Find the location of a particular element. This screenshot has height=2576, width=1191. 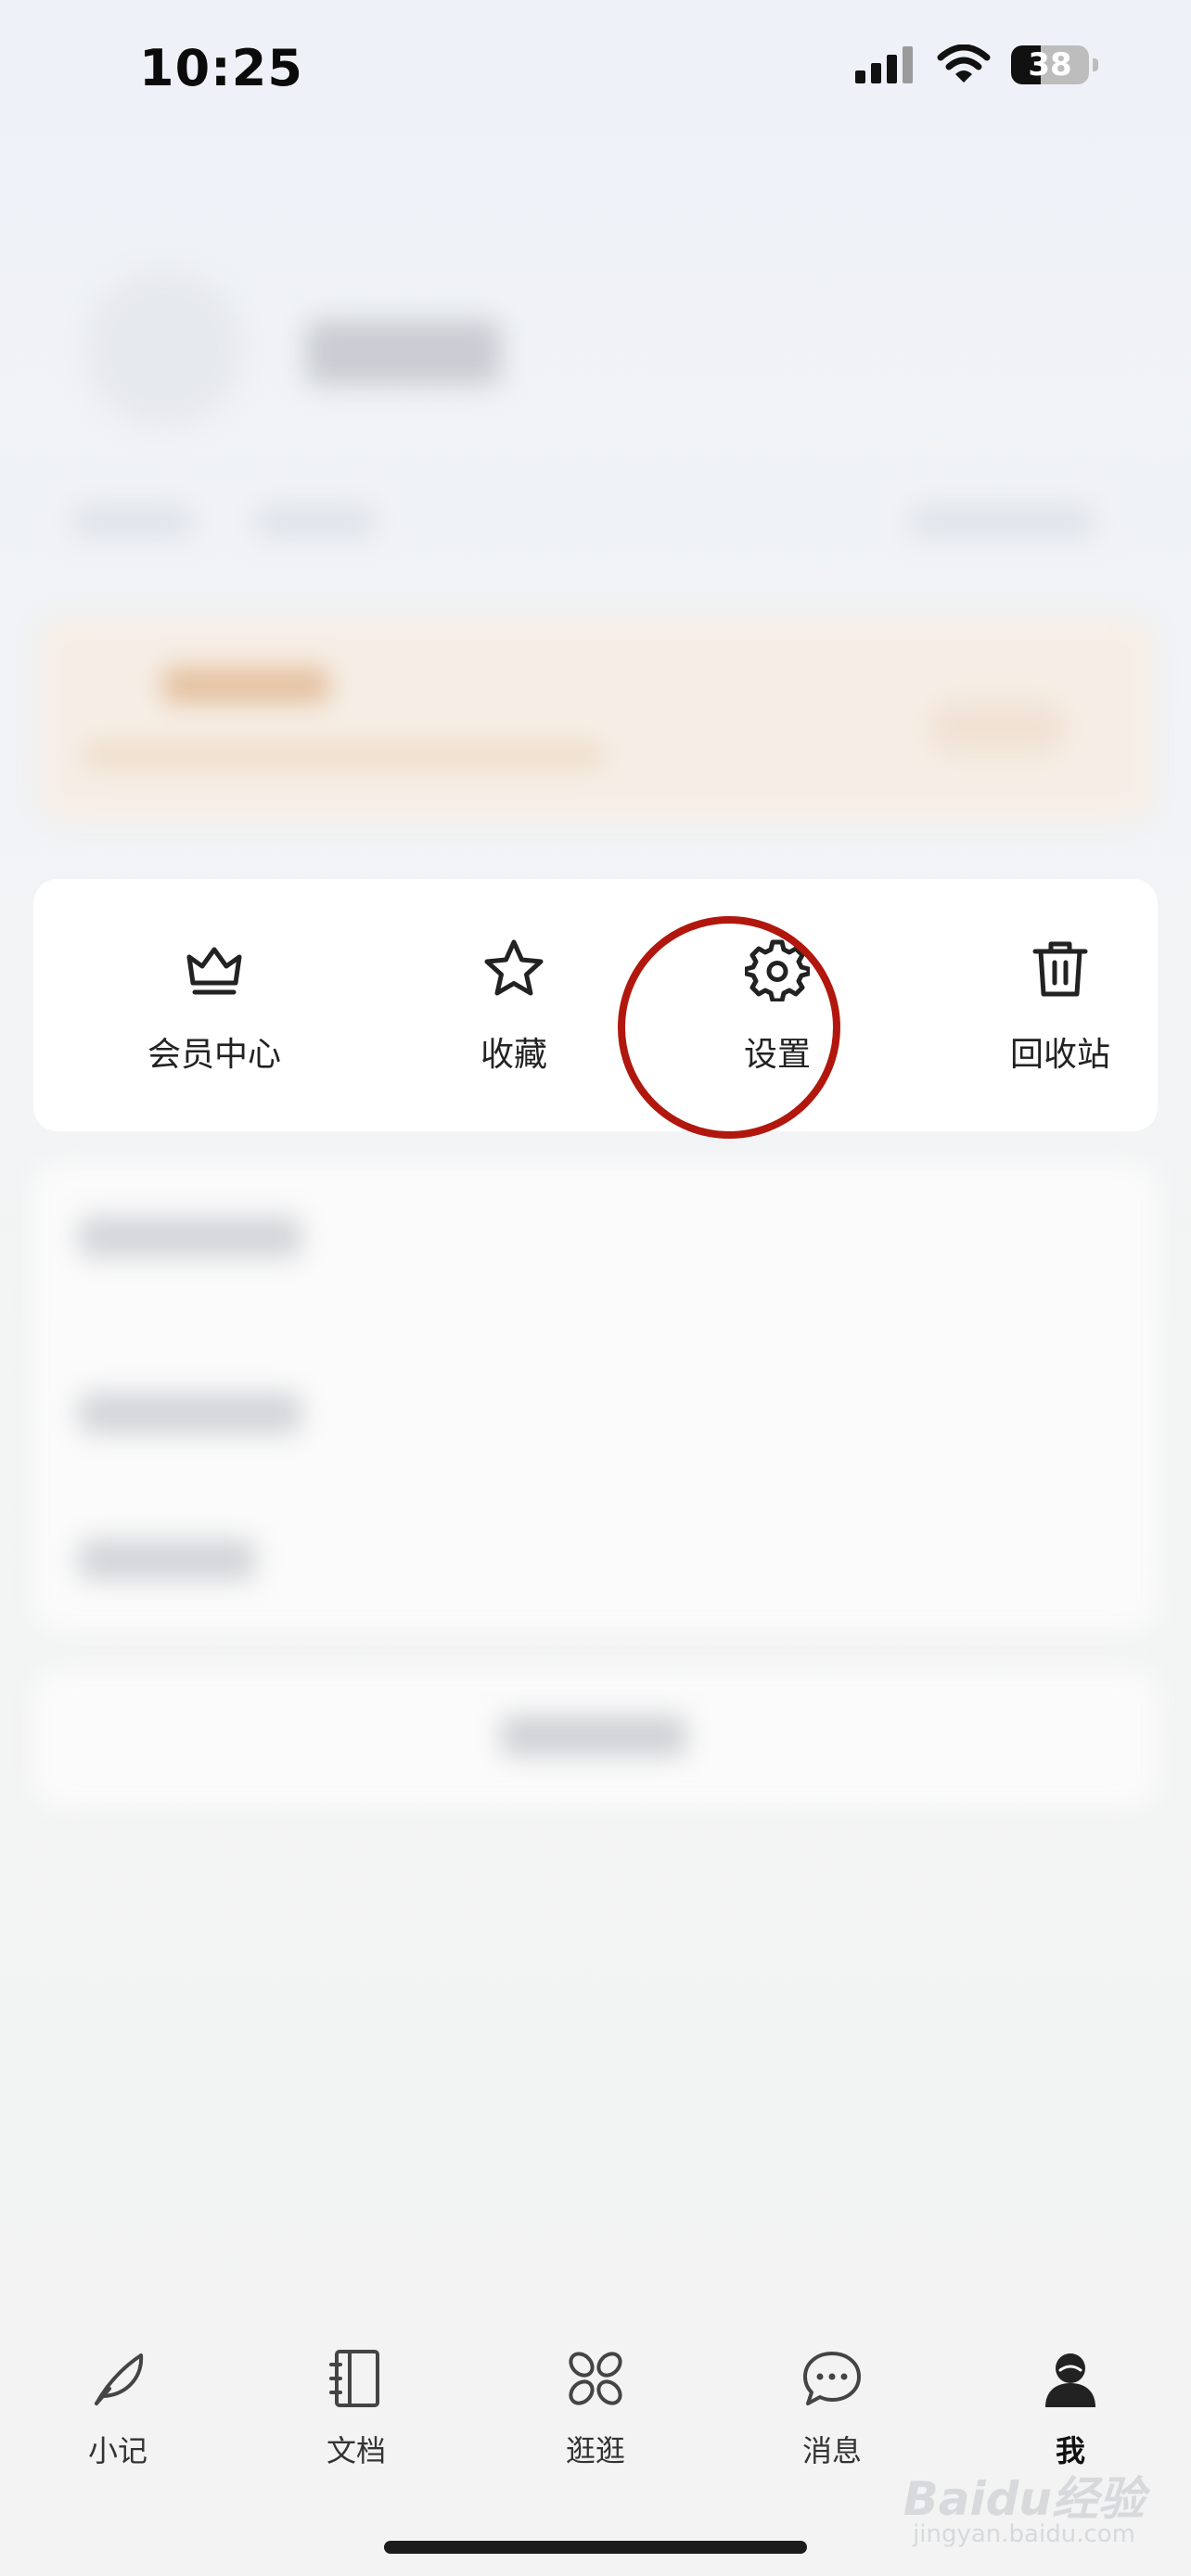

quick-action-settings: 设置 is located at coordinates (777, 1006).